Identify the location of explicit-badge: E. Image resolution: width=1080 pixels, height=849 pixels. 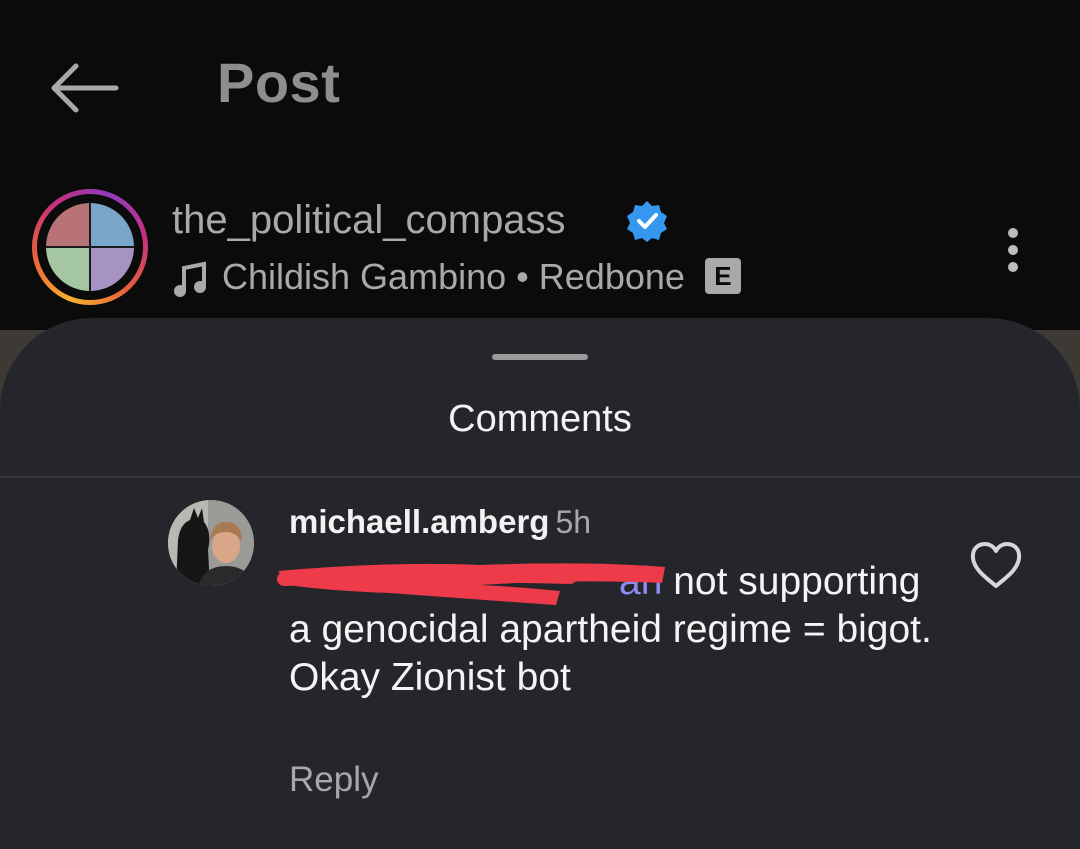
(722, 276).